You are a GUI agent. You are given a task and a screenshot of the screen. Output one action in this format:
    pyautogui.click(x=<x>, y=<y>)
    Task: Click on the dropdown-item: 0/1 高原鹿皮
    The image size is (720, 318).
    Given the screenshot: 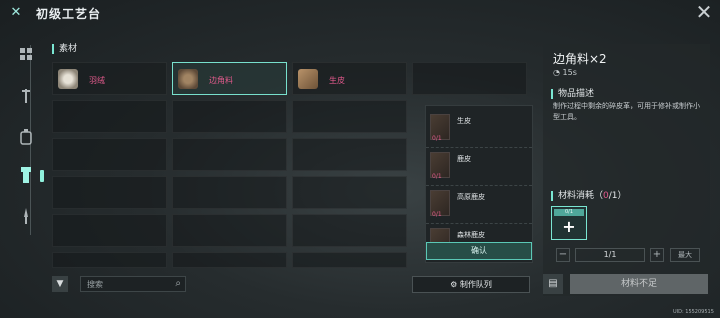 What is the action you would take?
    pyautogui.click(x=479, y=205)
    